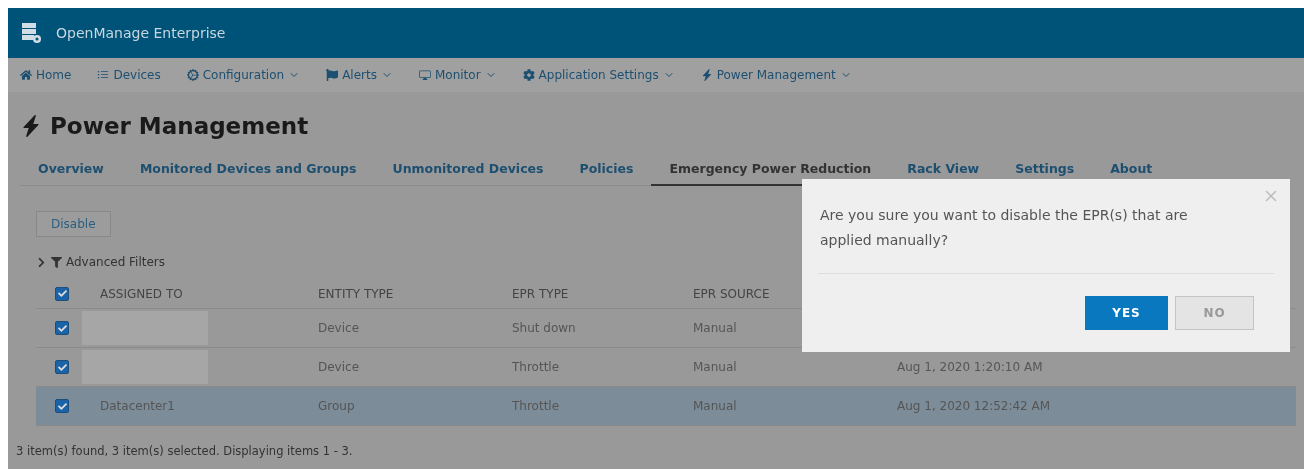 The height and width of the screenshot is (469, 1304). I want to click on yes-button: YES, so click(1126, 313).